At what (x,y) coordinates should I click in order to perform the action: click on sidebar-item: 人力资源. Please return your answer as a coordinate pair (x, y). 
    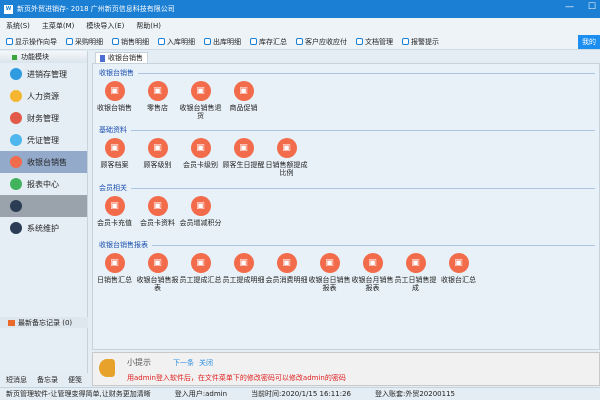
    Looking at the image, I should click on (43, 96).